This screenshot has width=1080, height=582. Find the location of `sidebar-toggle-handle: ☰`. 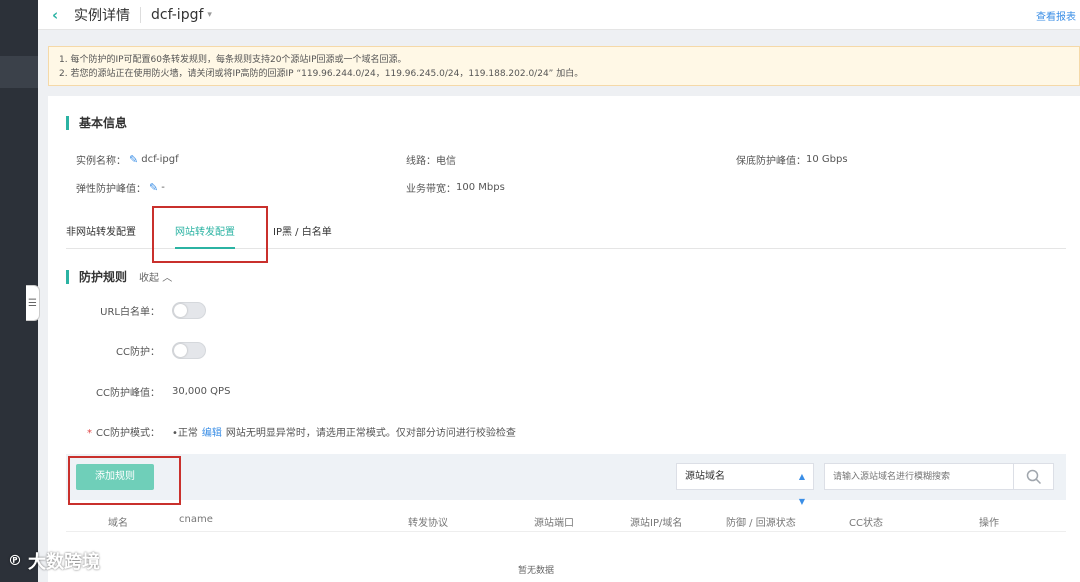

sidebar-toggle-handle: ☰ is located at coordinates (33, 303).